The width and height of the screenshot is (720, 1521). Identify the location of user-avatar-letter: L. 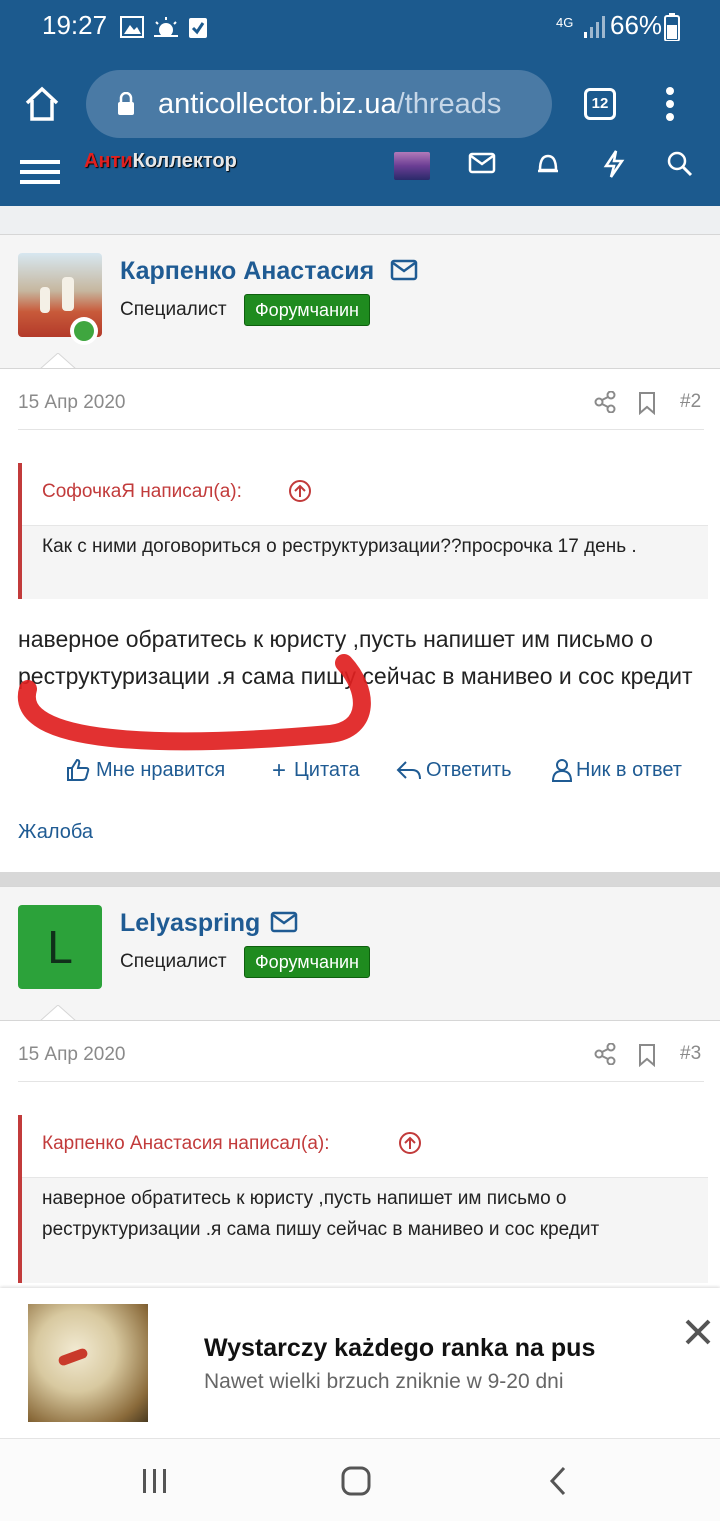
(60, 947).